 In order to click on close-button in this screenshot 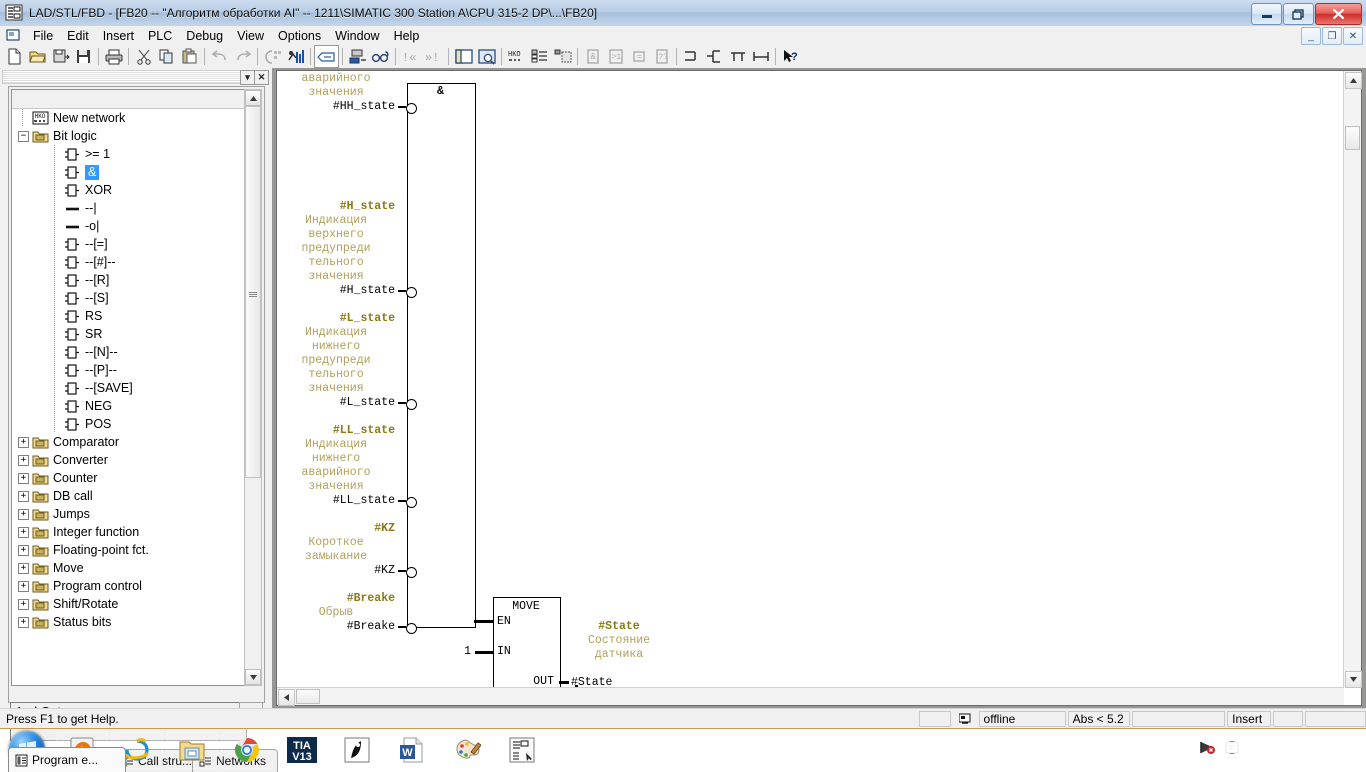, I will do `click(1338, 14)`.